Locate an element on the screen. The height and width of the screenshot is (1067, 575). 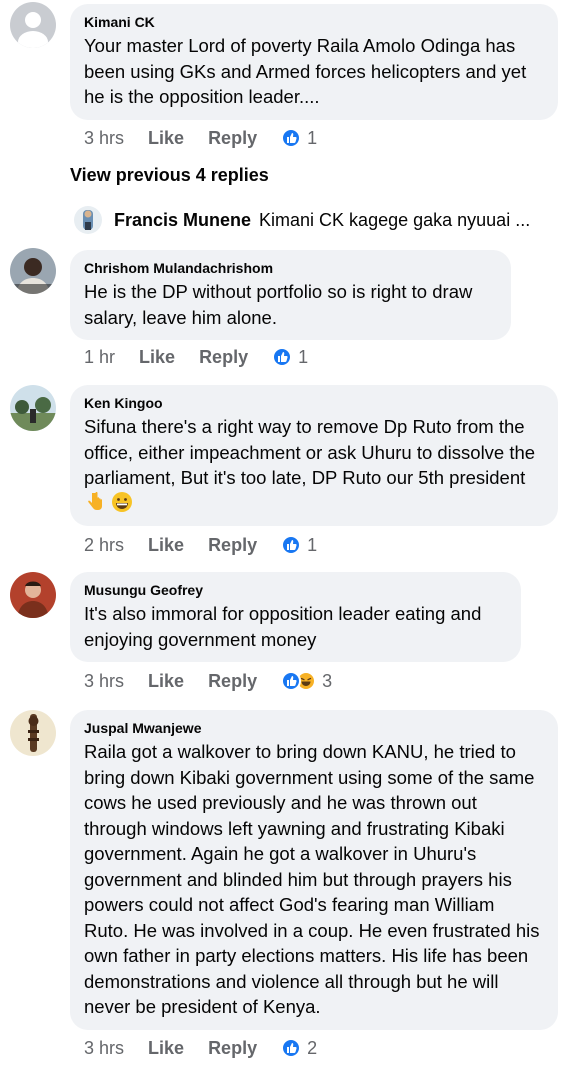
comment-actions: 2 hrs Like Reply 1 is located at coordinates (200, 545).